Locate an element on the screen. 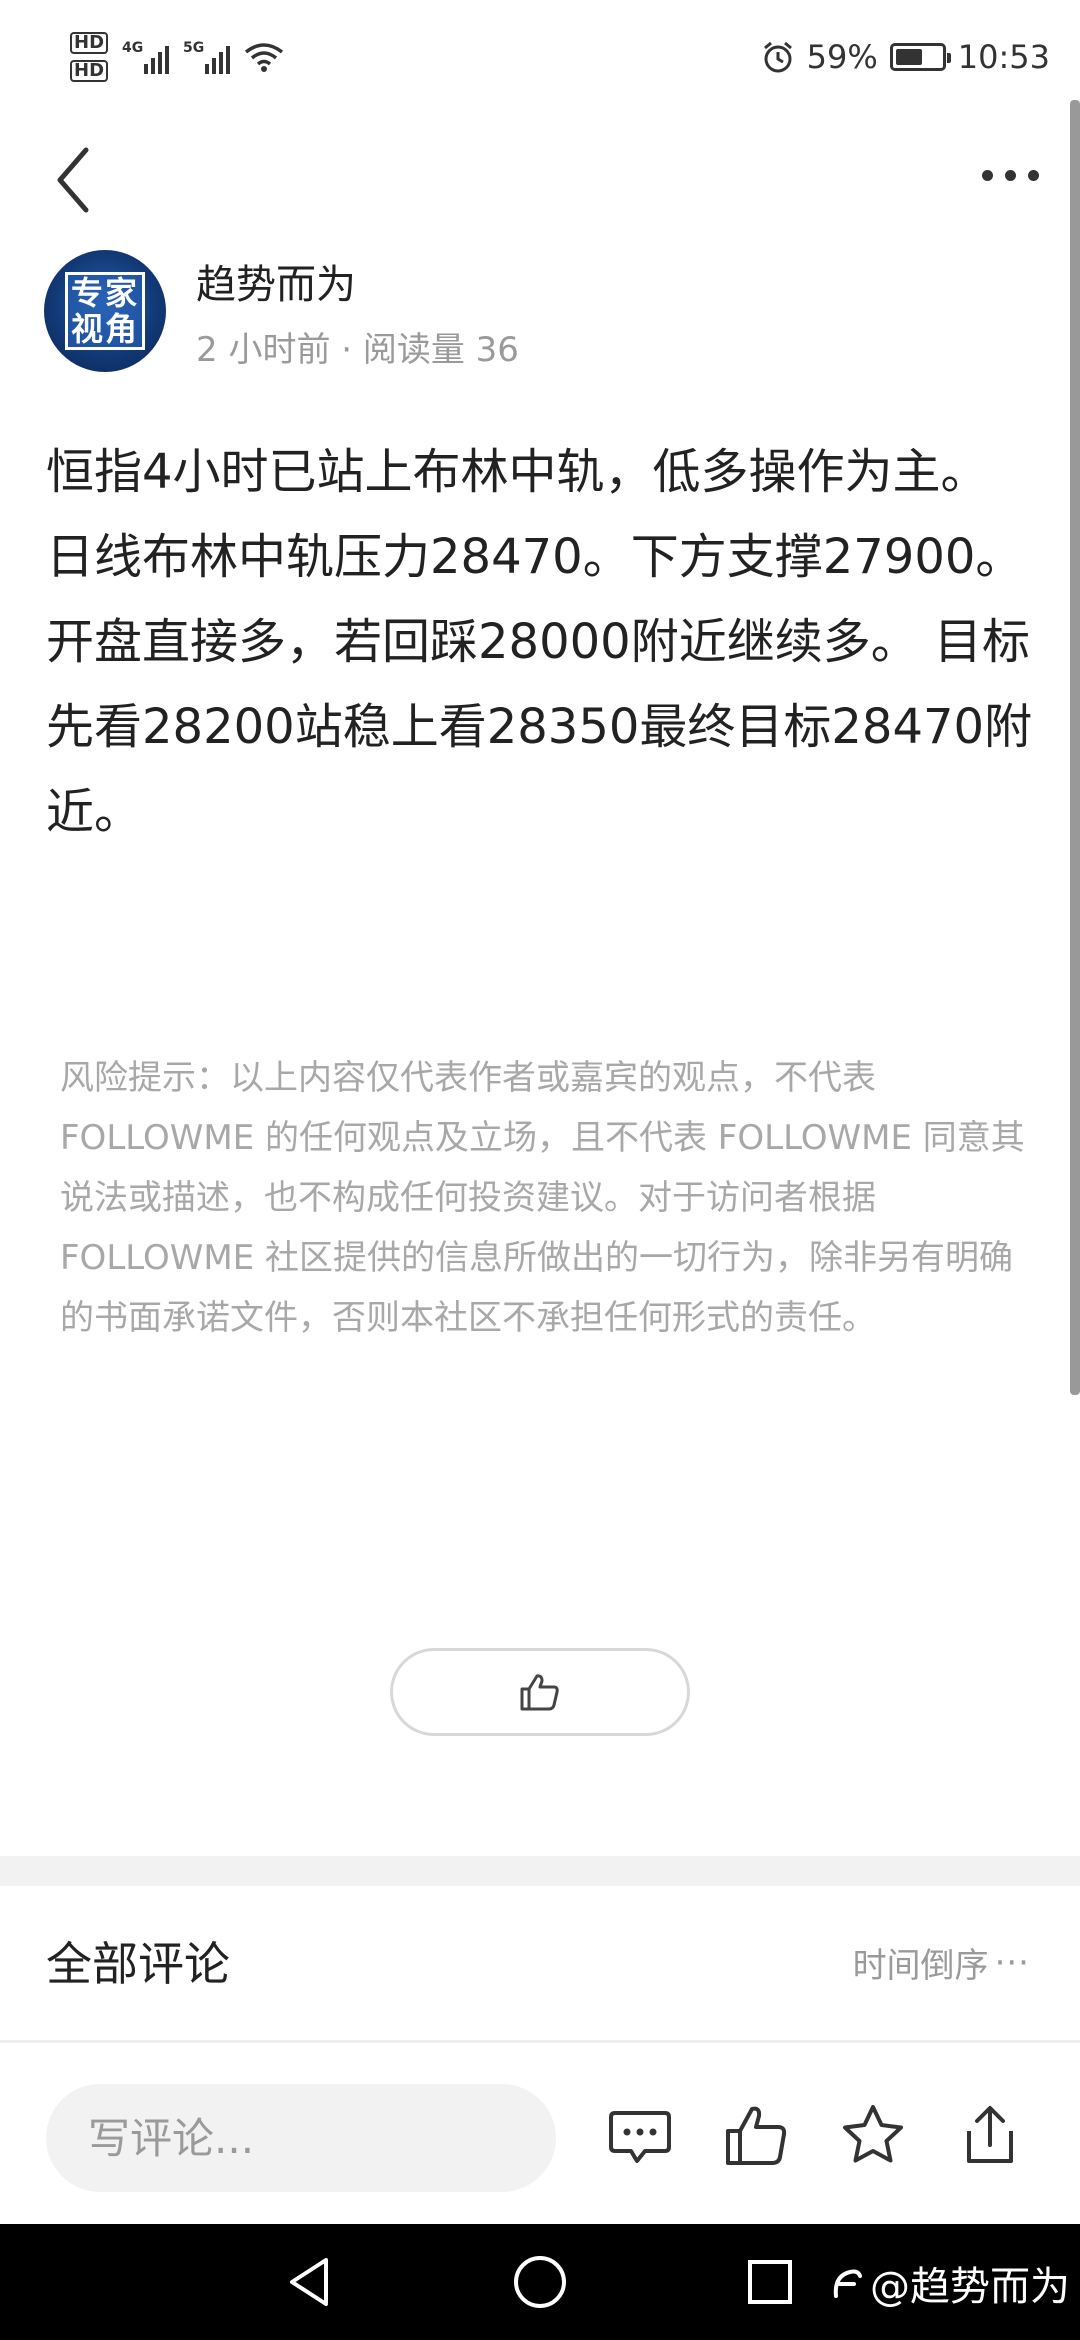 Image resolution: width=1080 pixels, height=2340 pixels. battery-icon is located at coordinates (920, 57).